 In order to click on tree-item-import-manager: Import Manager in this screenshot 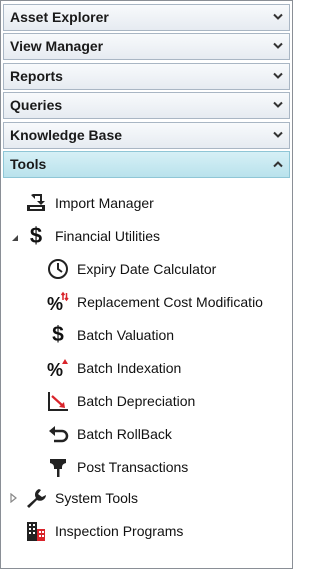, I will do `click(89, 203)`.